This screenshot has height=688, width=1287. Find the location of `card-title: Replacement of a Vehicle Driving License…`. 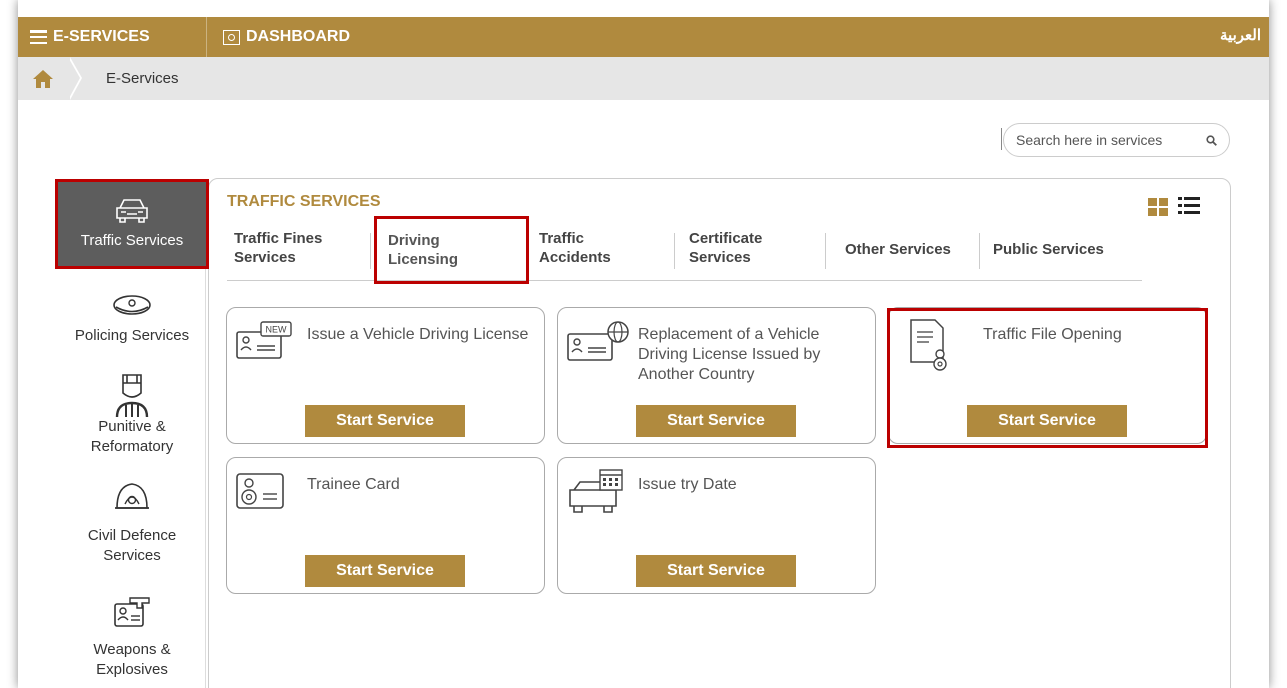

card-title: Replacement of a Vehicle Driving License… is located at coordinates (729, 354).